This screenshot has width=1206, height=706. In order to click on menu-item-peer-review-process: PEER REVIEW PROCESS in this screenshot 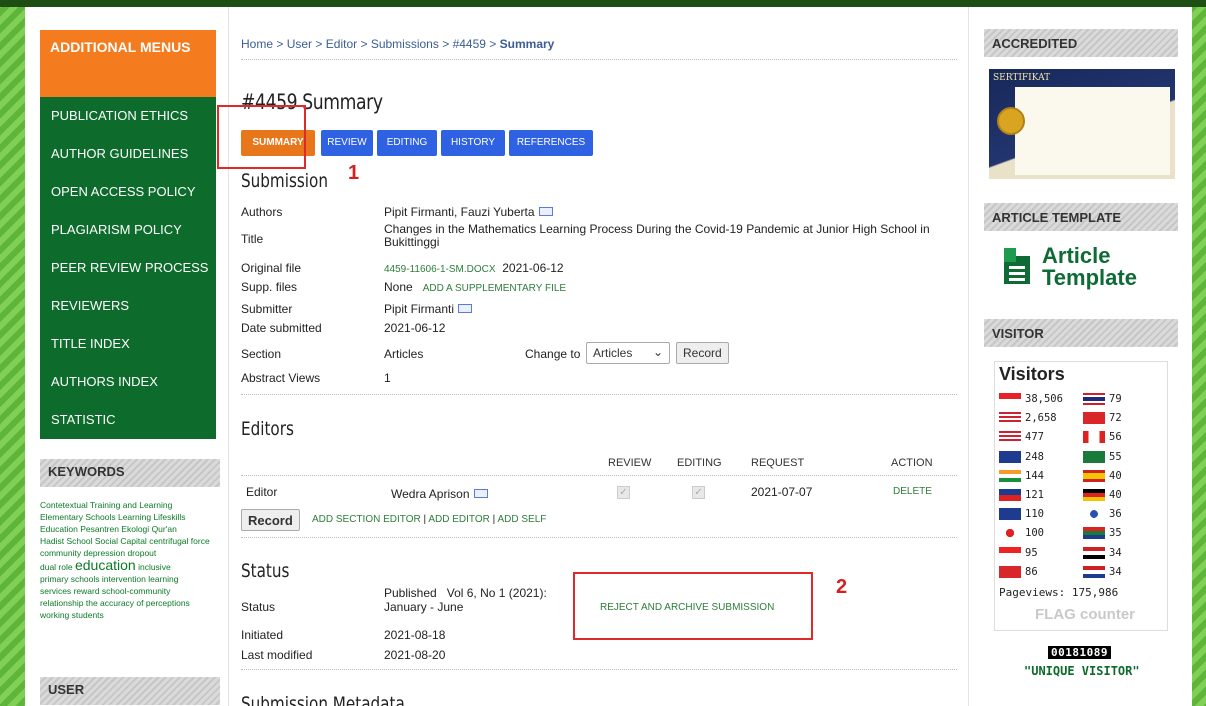, I will do `click(128, 268)`.